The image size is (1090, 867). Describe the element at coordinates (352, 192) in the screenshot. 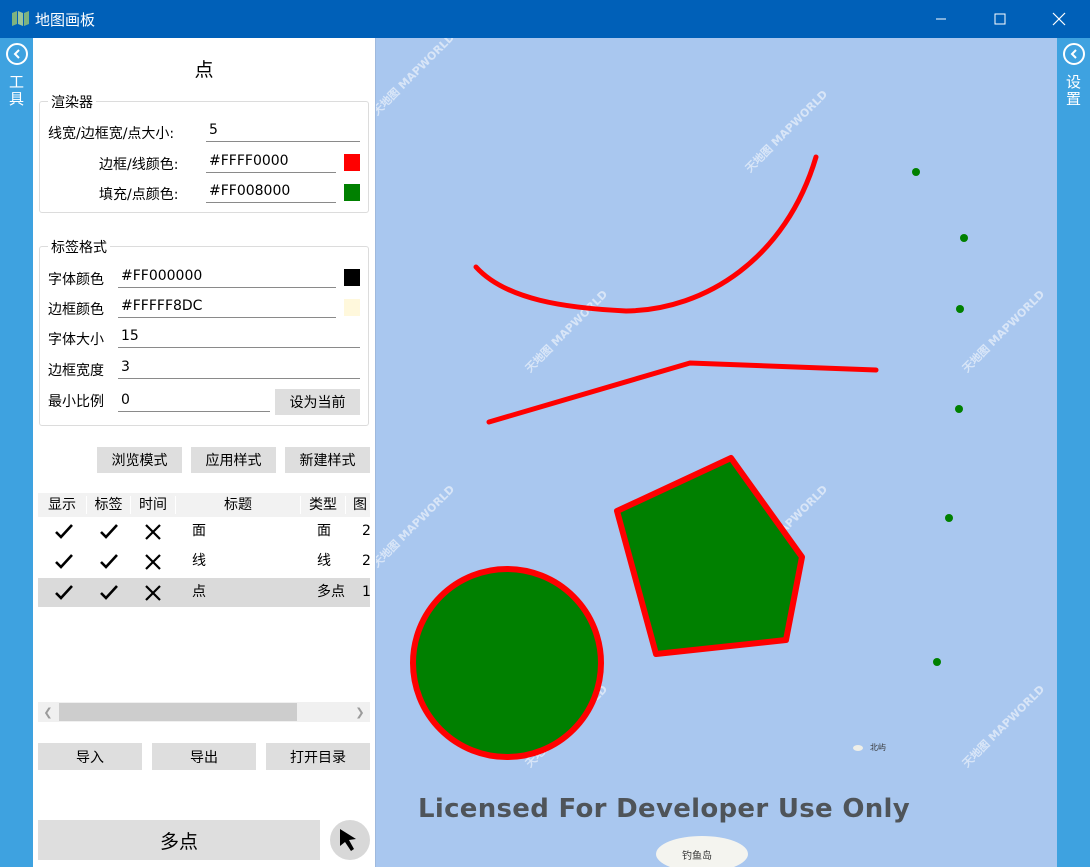

I see `fill-color-swatch` at that location.